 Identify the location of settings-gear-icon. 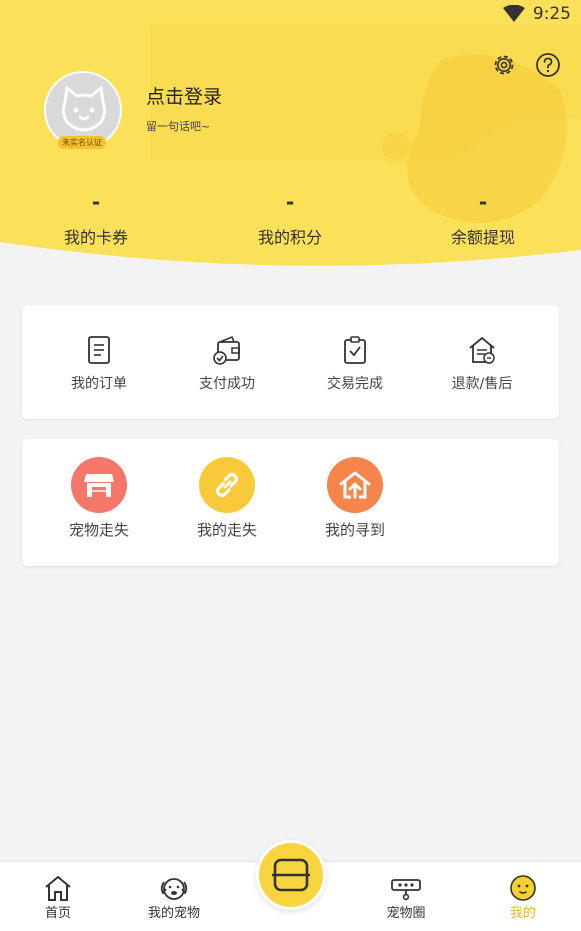
(504, 65).